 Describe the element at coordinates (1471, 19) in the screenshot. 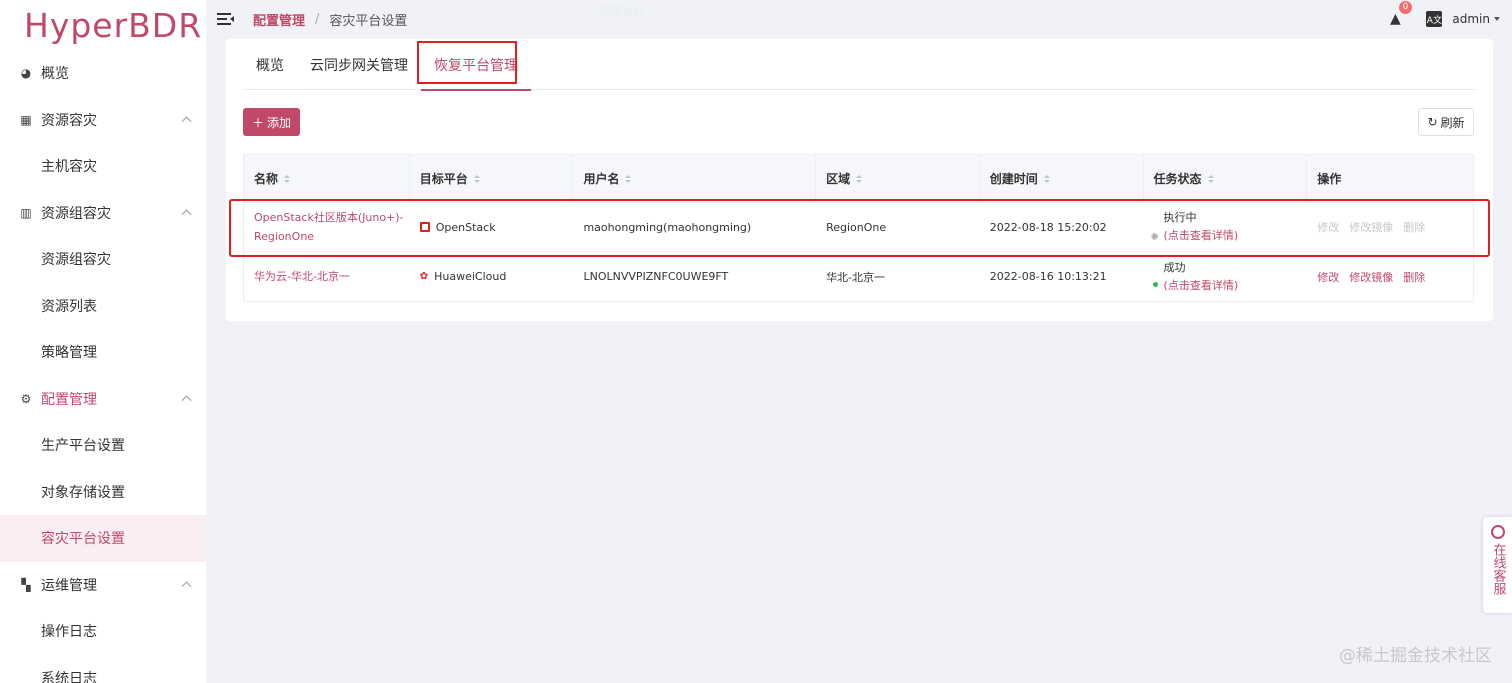

I see `username: admin` at that location.